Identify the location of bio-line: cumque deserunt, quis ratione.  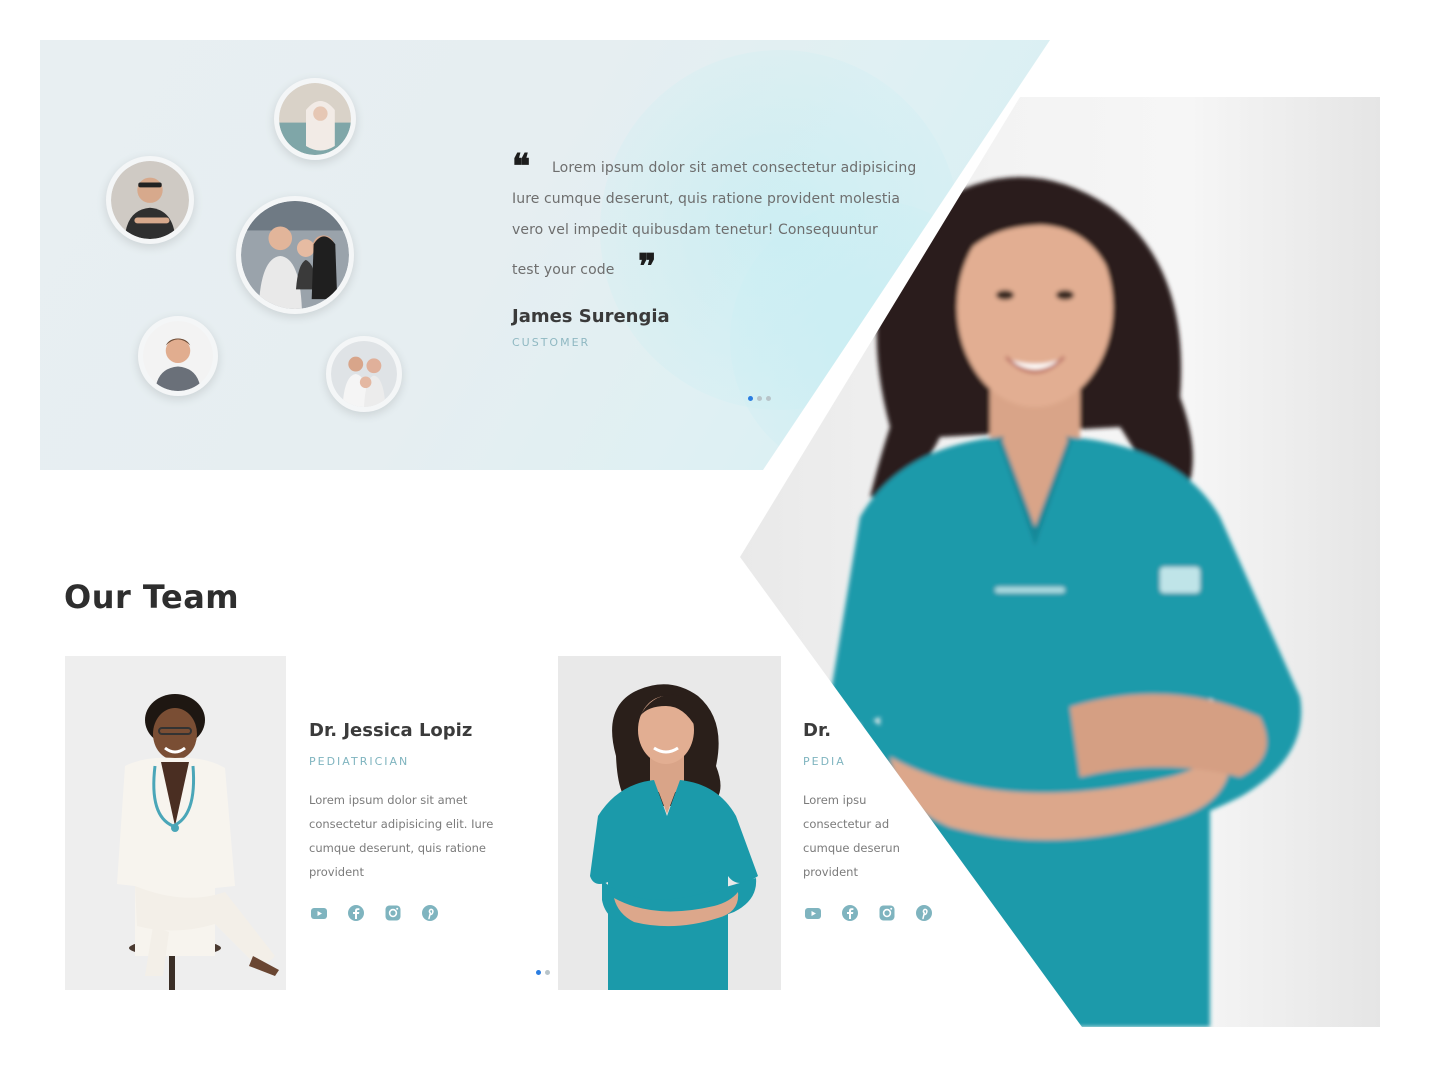
(398, 848).